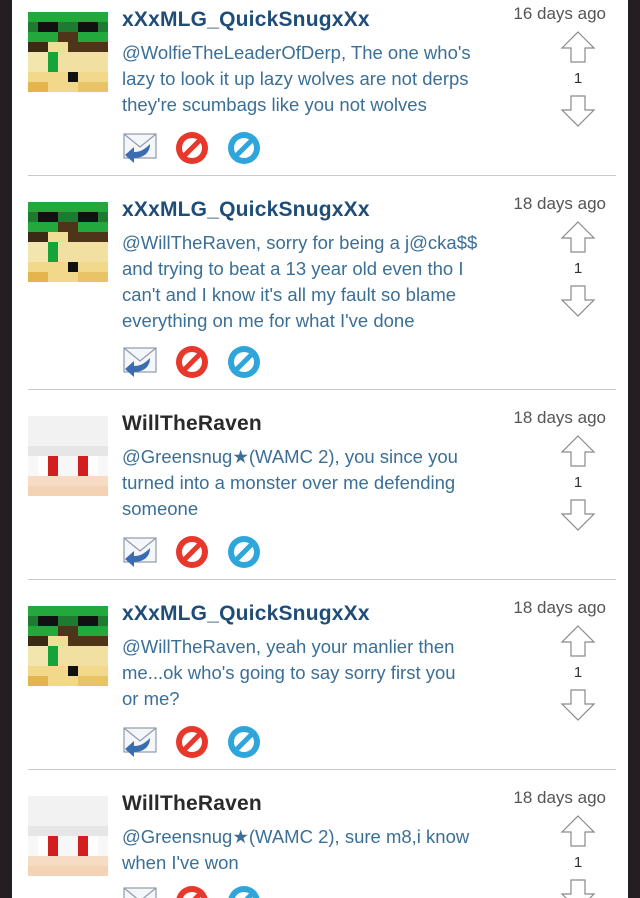 The image size is (640, 898). I want to click on timestamp: 16 days ago, so click(559, 13).